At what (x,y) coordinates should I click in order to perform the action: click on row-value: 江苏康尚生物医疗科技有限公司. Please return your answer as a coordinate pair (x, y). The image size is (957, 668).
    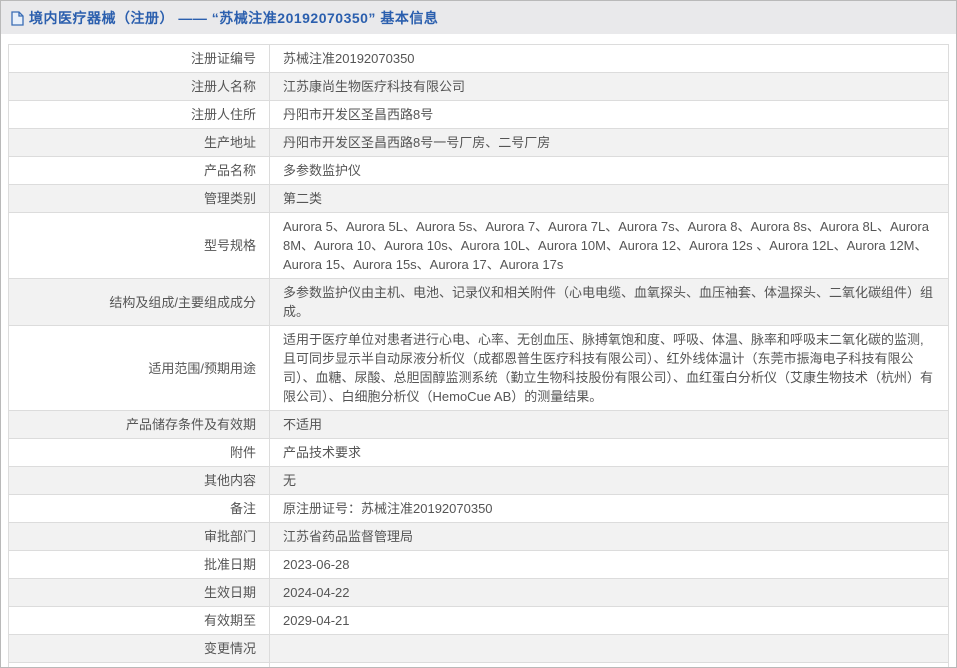
    Looking at the image, I should click on (609, 86).